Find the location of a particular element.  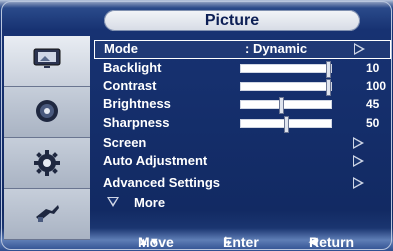

advanced-settings-arrow-icon is located at coordinates (358, 183).